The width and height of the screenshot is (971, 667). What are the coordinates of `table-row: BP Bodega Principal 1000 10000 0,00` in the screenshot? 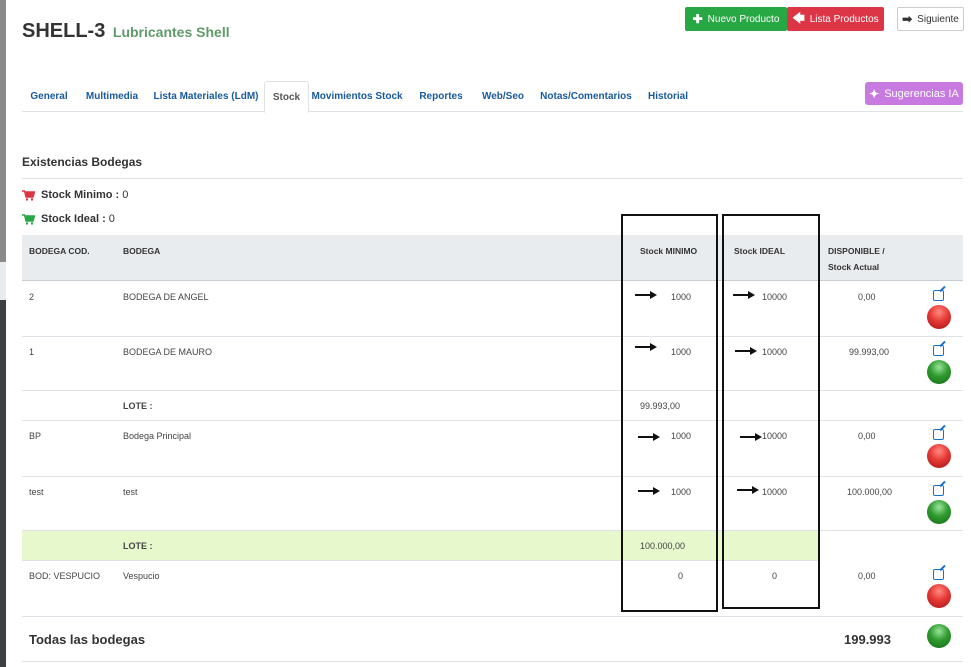 It's located at (492, 449).